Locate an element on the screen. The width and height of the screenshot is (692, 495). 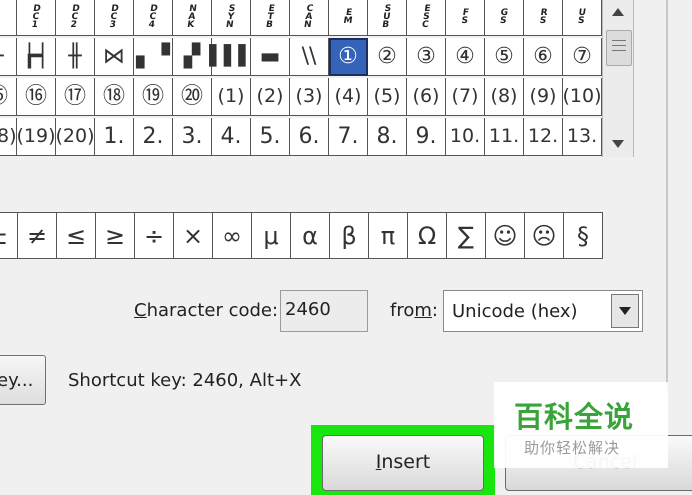
character-cell: ⑲ is located at coordinates (153, 97).